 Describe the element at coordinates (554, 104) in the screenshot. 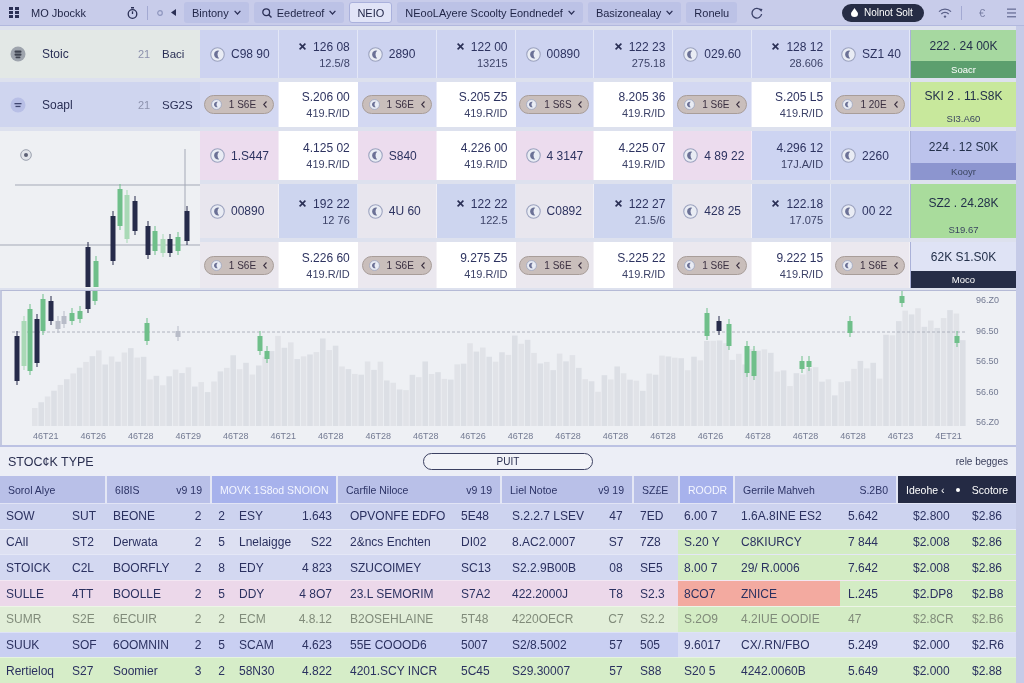

I see `price-pill: 1 S6S` at that location.